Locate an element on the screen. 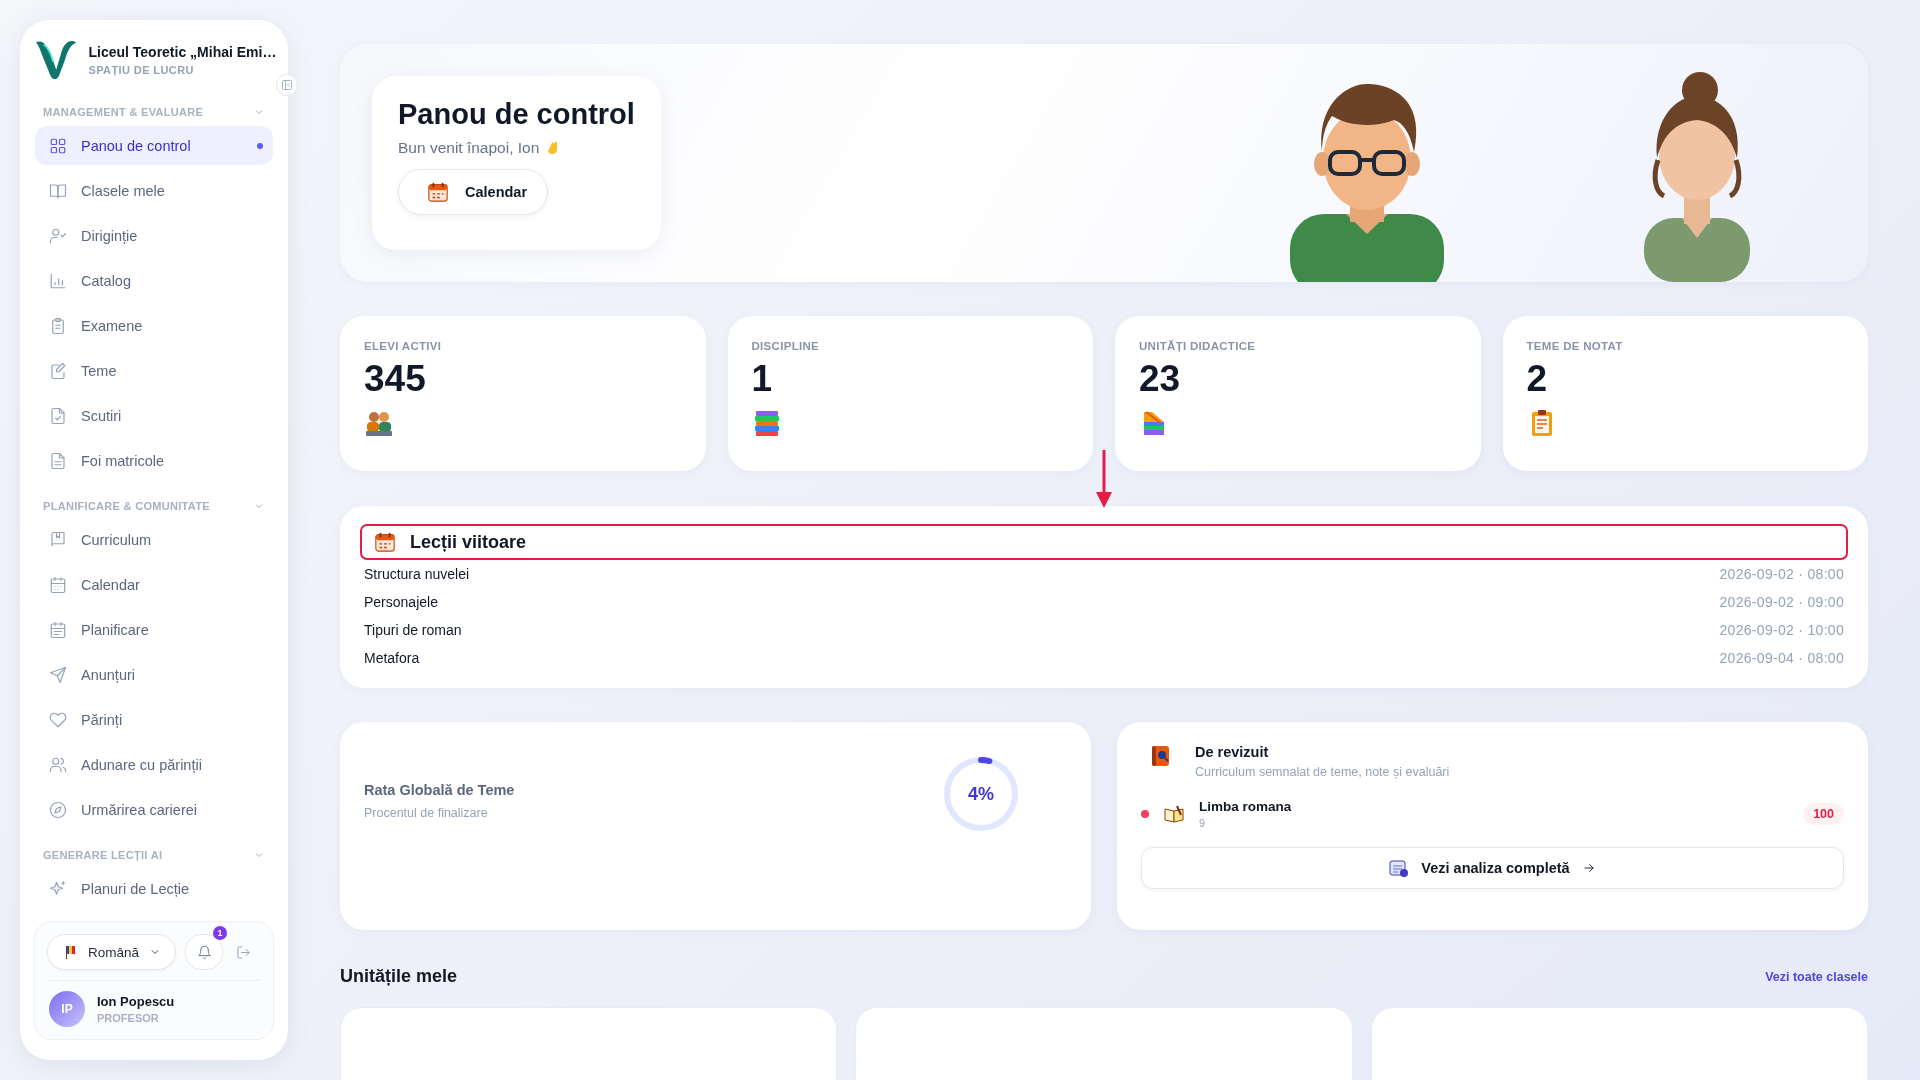 This screenshot has width=1920, height=1080. full-analysis-button: Vezi analiza completă is located at coordinates (1492, 868).